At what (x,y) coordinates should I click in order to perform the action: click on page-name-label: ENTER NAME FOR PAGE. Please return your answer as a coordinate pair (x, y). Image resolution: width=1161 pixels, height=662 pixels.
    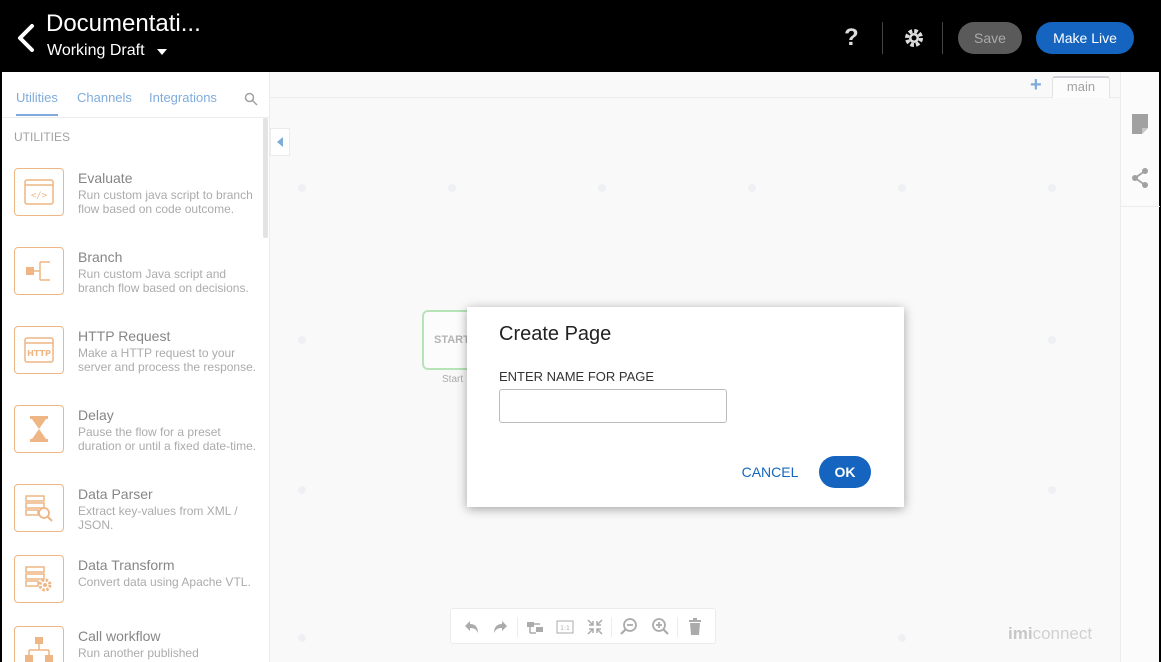
    Looking at the image, I should click on (577, 376).